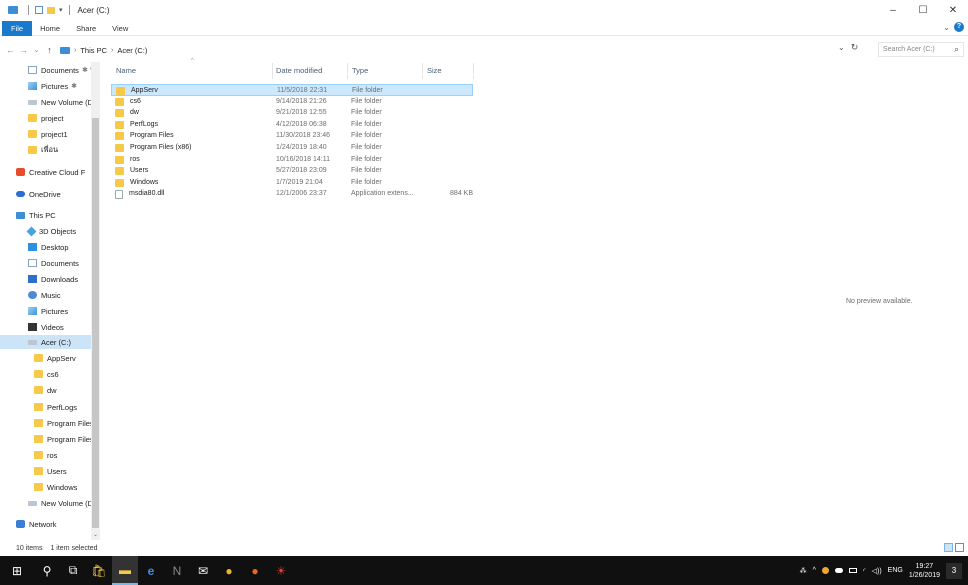  Describe the element at coordinates (45, 358) in the screenshot. I see `nav-item-appserv: AppServ` at that location.